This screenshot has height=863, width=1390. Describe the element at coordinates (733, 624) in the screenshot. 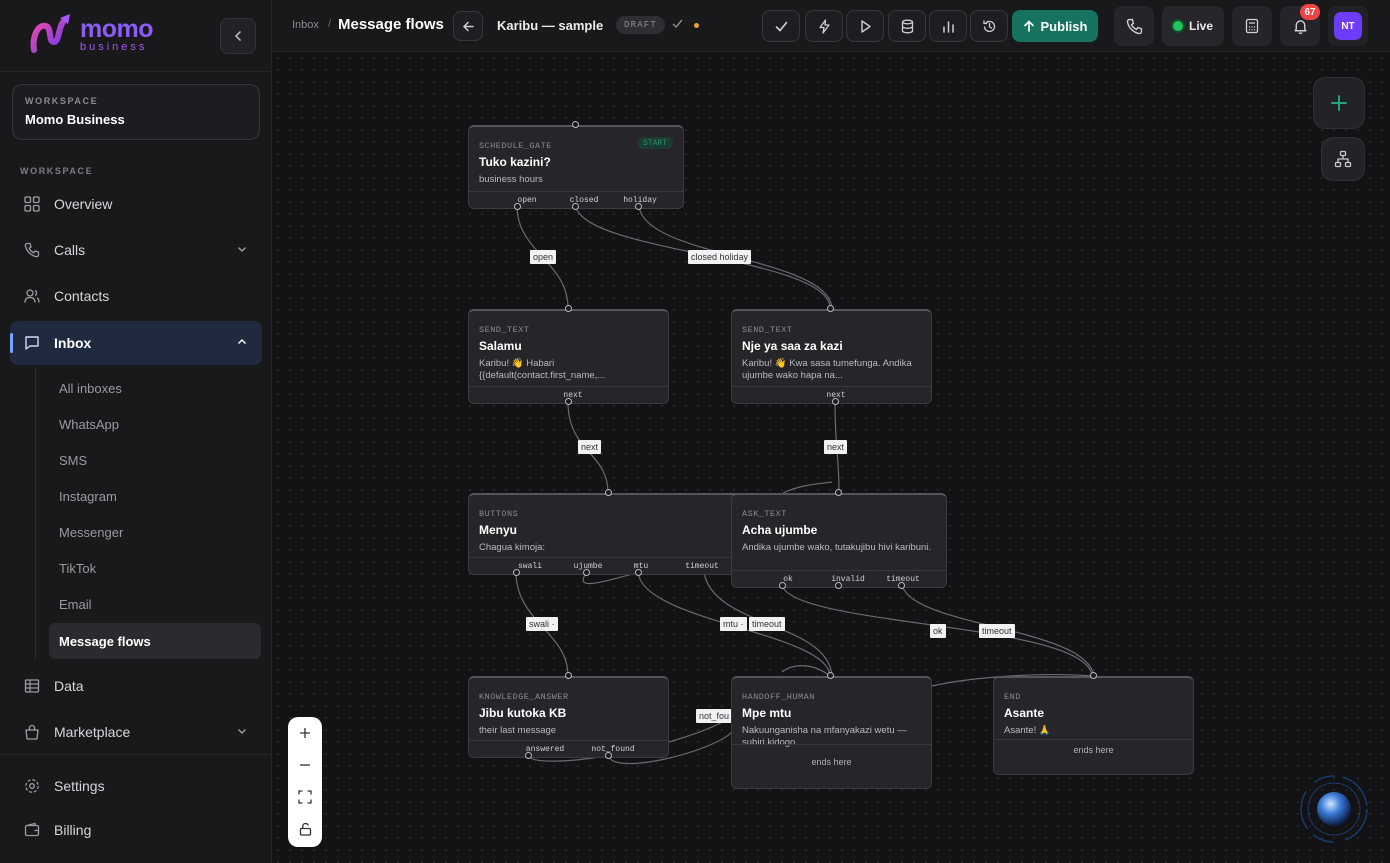

I see `edge-label-mtu: mtu ·` at that location.